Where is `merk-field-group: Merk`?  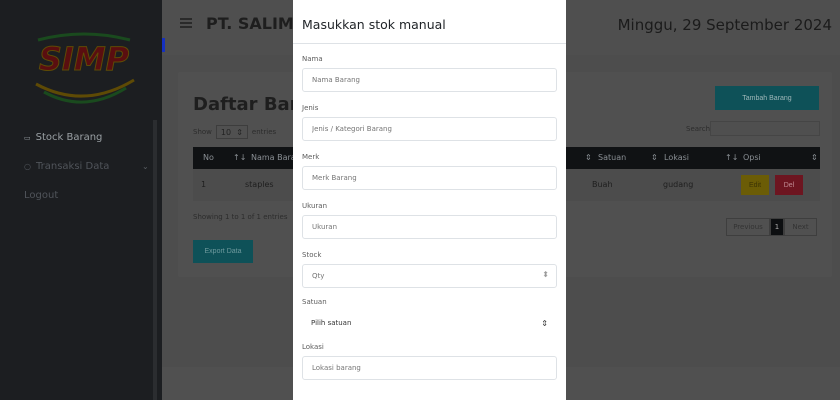 merk-field-group: Merk is located at coordinates (429, 171).